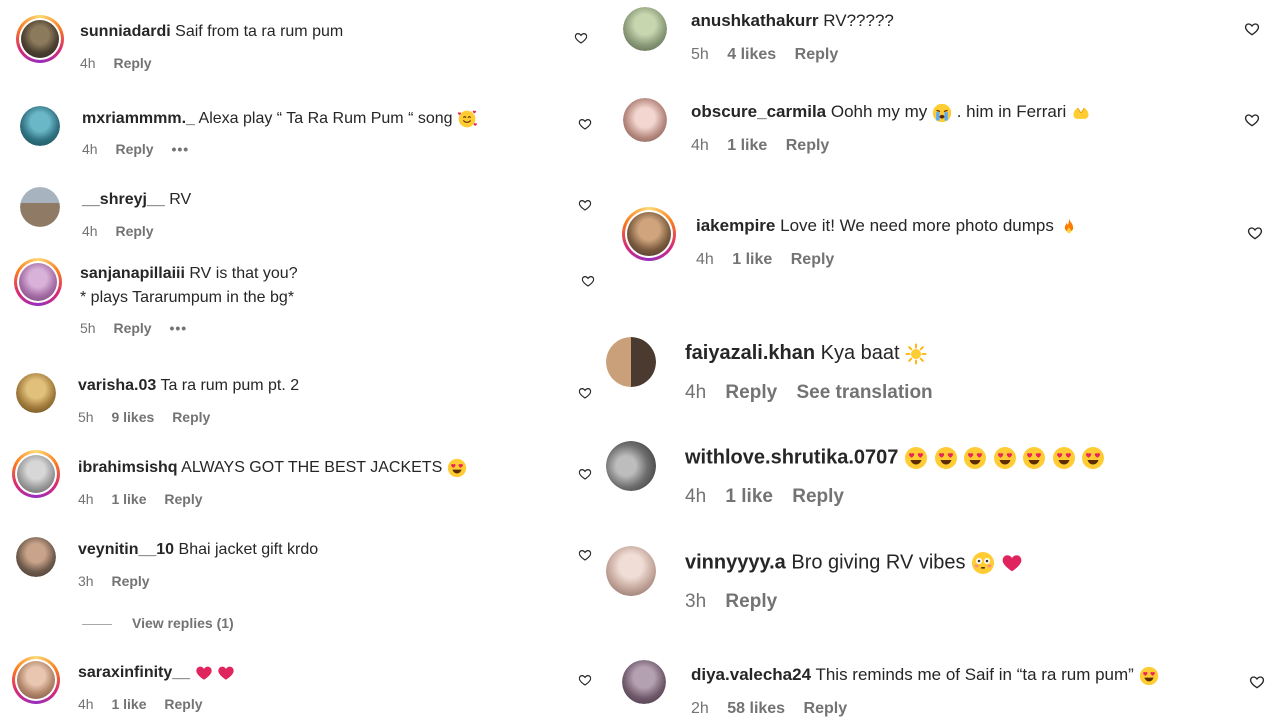 This screenshot has width=1280, height=720. I want to click on comment-meta: 3h Reply, so click(738, 602).